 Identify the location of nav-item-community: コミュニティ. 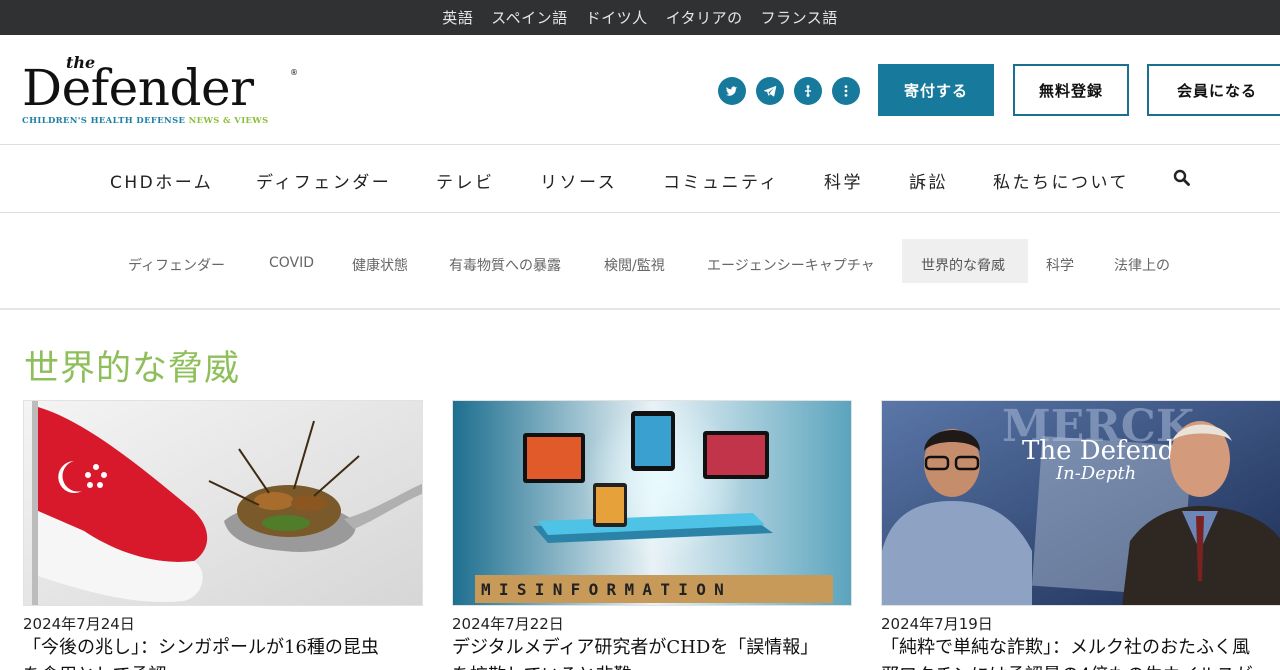
(721, 180).